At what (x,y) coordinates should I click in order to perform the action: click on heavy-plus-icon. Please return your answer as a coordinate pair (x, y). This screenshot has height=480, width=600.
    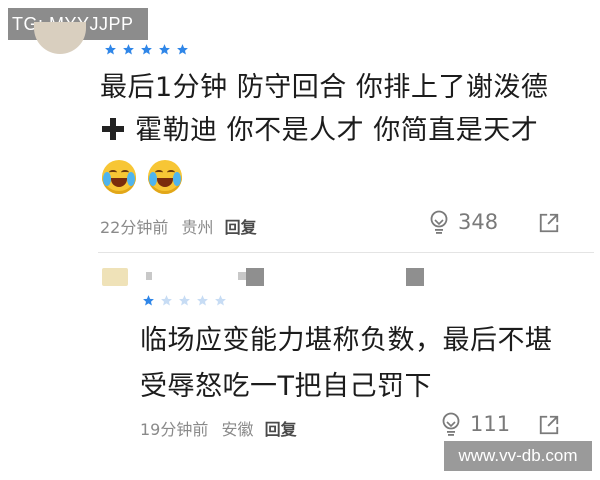
    Looking at the image, I should click on (113, 130).